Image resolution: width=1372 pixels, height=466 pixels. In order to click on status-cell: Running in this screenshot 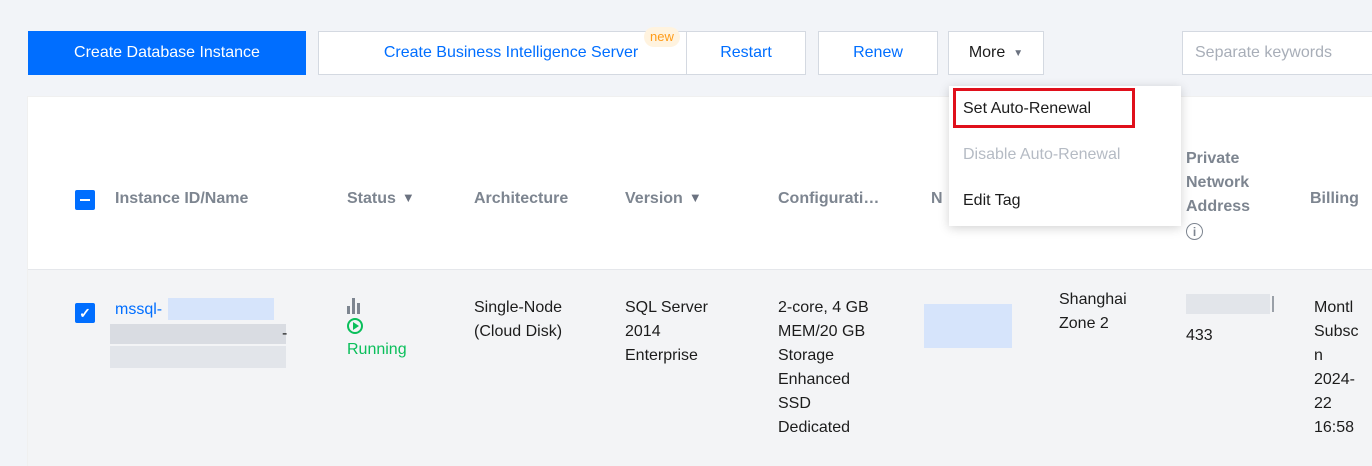, I will do `click(377, 329)`.